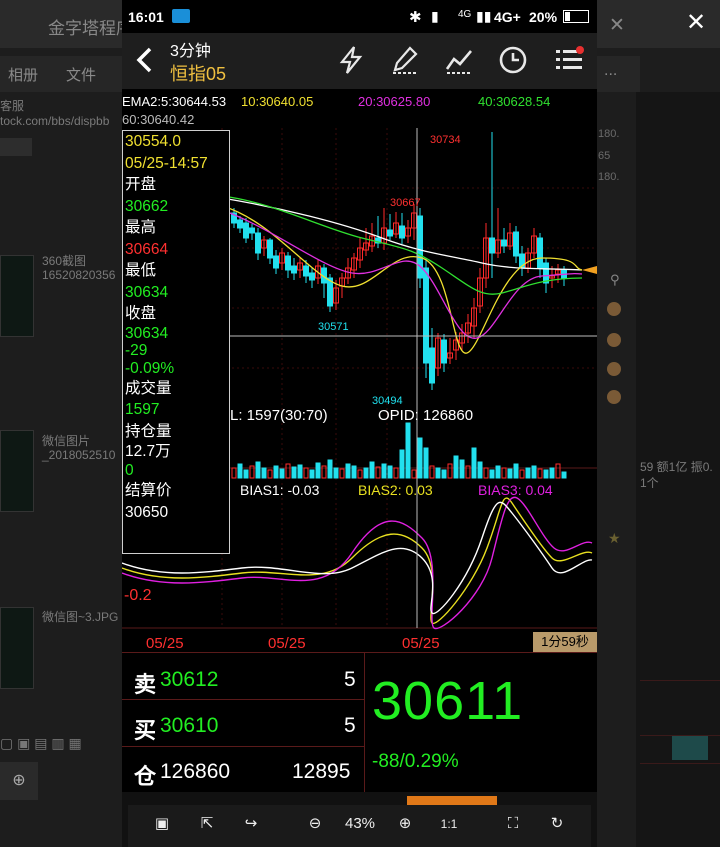 This screenshot has width=720, height=847. I want to click on high-label: 最高, so click(141, 227).